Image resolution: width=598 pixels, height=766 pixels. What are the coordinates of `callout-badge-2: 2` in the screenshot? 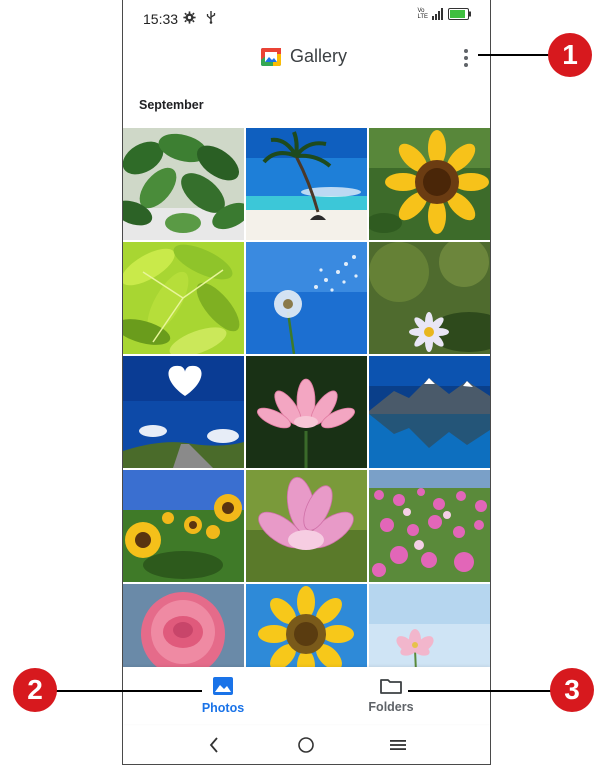 It's located at (35, 690).